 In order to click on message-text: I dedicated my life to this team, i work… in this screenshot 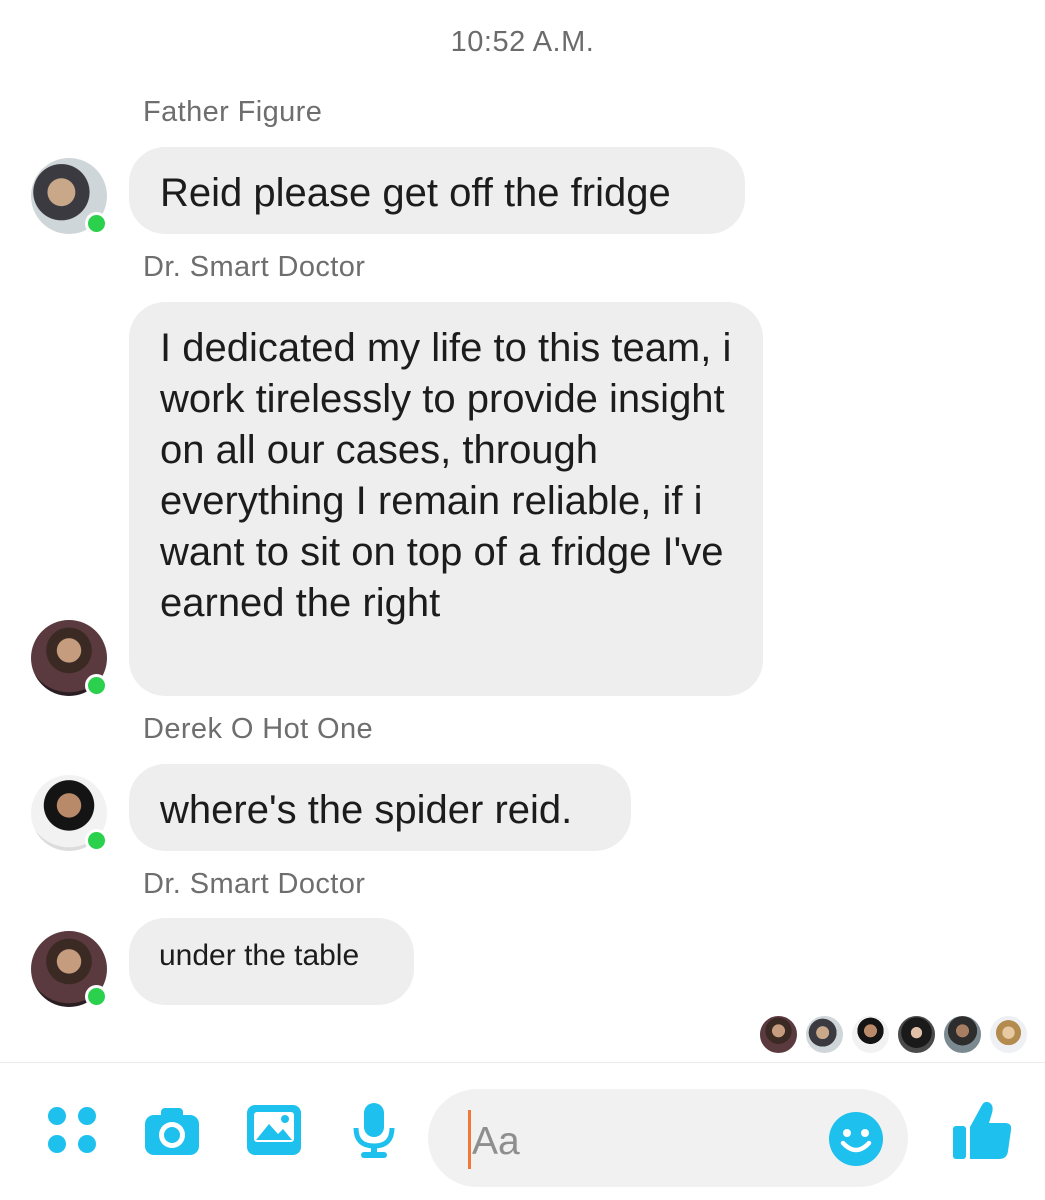, I will do `click(446, 475)`.